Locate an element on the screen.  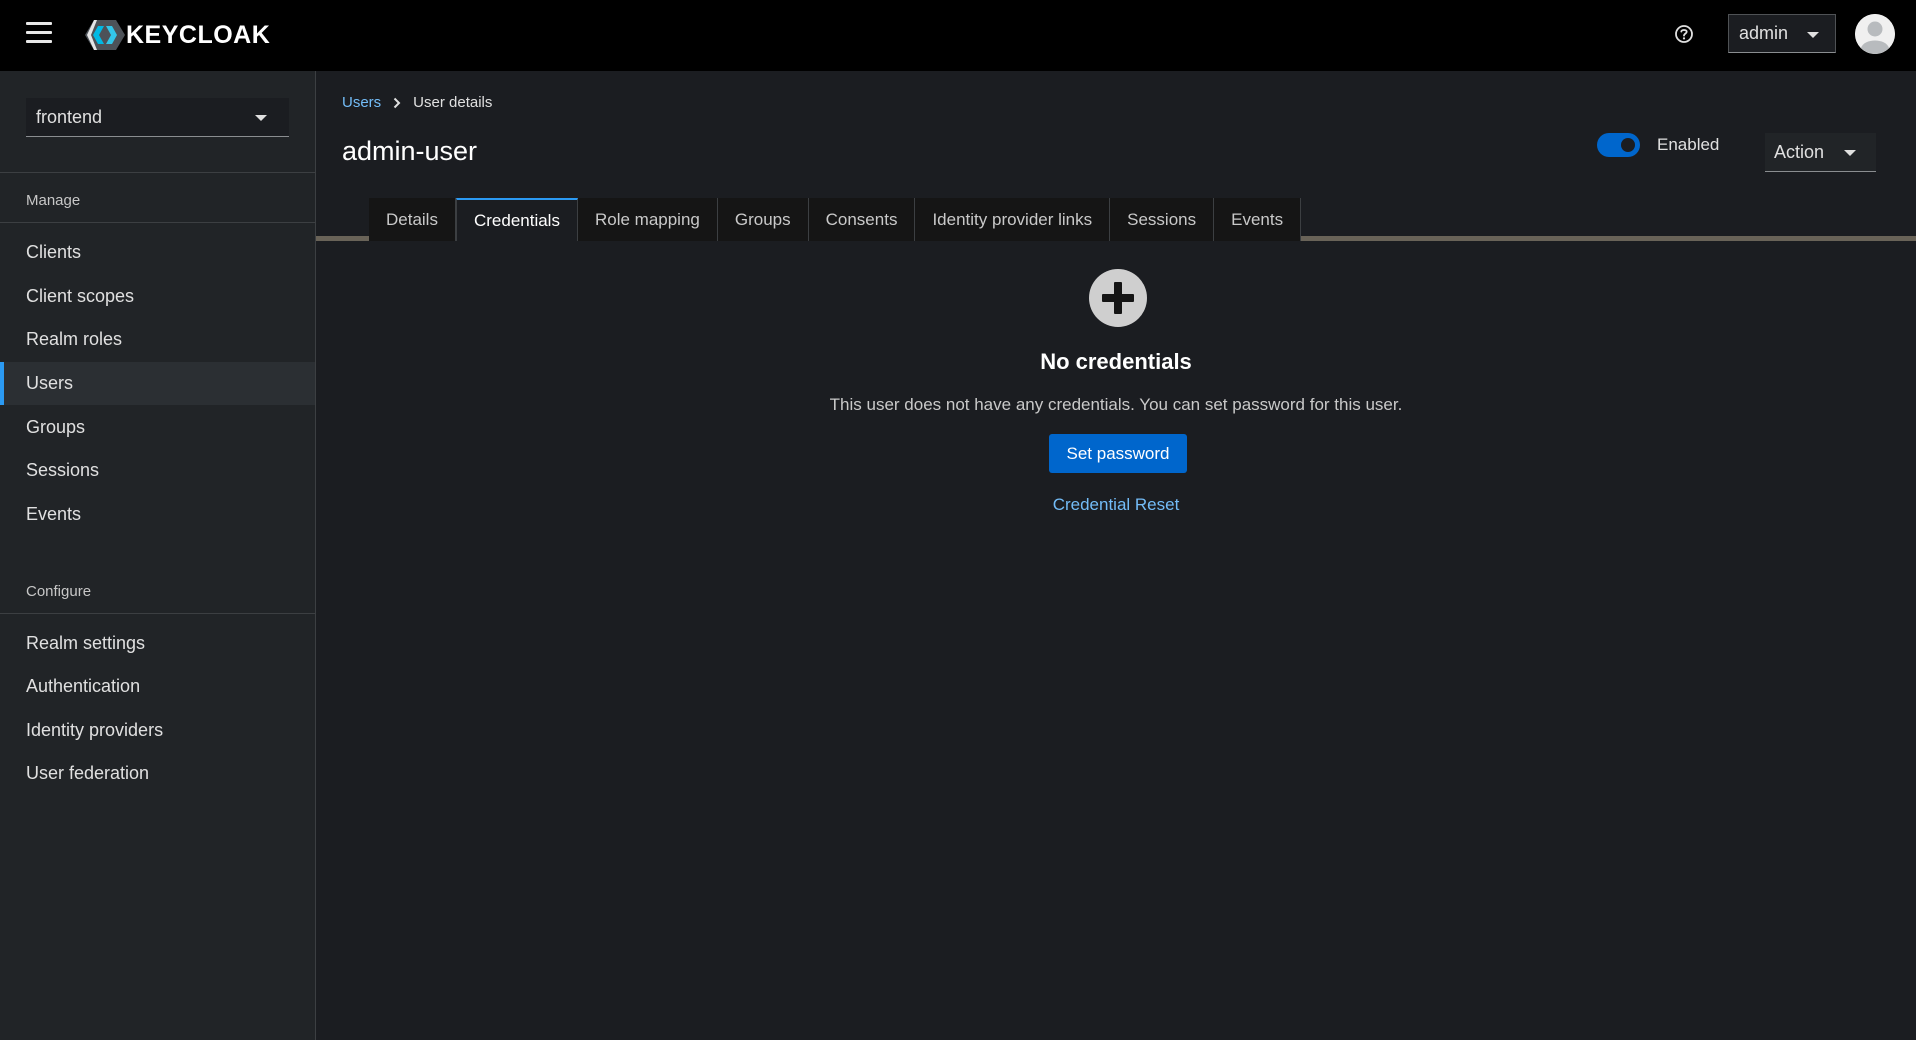
credential-reset-button: Credential Reset is located at coordinates (1116, 504).